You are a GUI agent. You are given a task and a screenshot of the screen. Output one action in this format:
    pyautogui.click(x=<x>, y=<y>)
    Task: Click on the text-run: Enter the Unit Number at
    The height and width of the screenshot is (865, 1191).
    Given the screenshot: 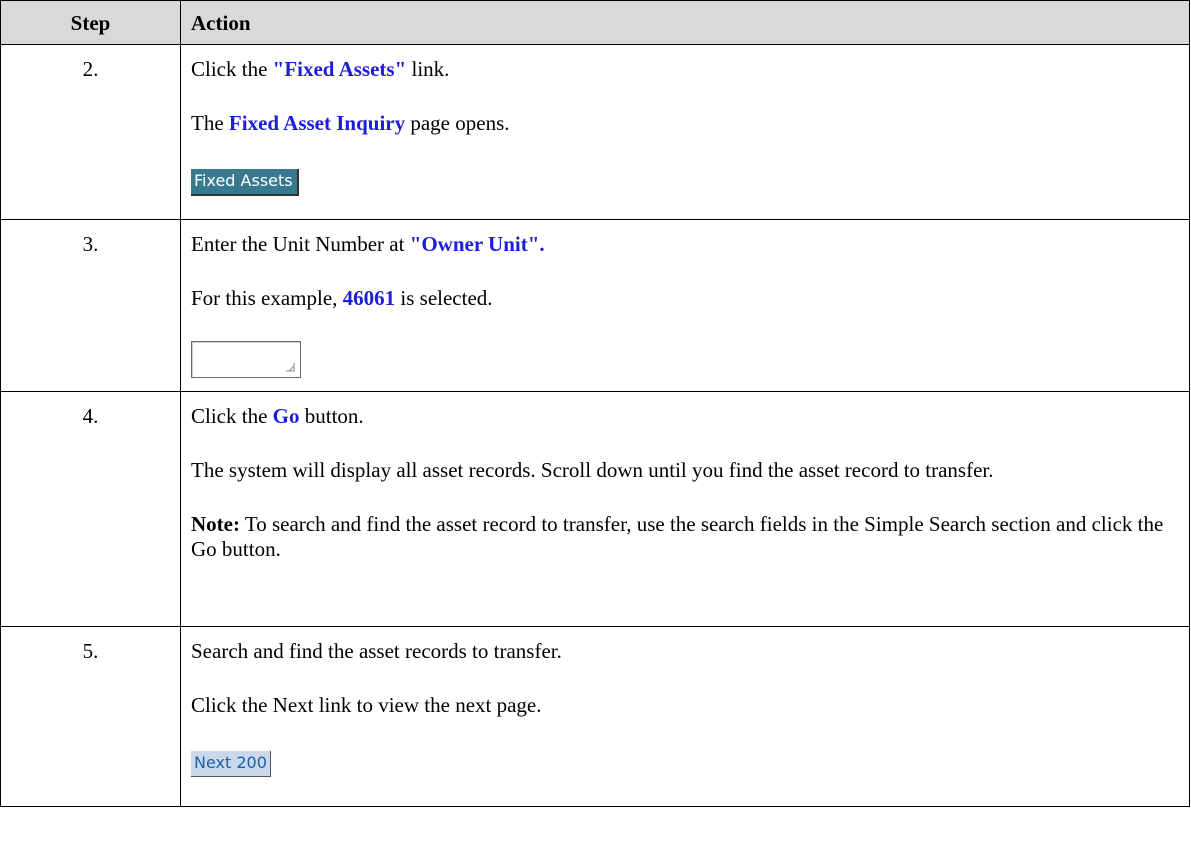 What is the action you would take?
    pyautogui.click(x=300, y=244)
    